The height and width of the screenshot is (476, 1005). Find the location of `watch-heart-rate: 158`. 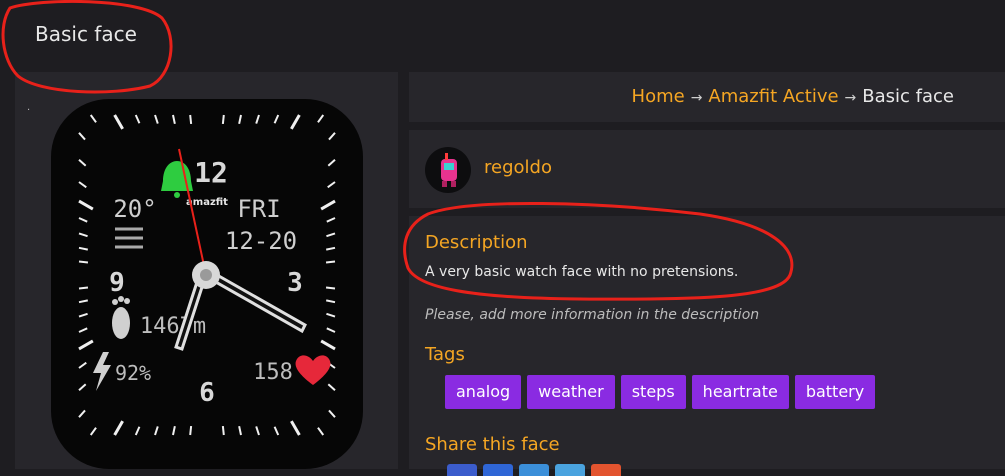

watch-heart-rate: 158 is located at coordinates (273, 372).